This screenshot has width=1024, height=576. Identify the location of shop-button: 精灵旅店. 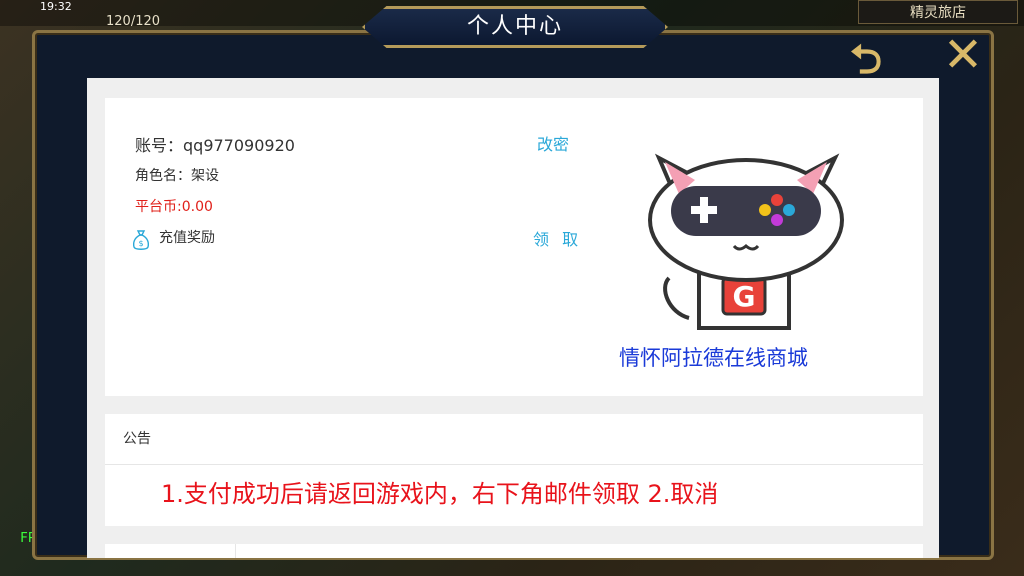
(938, 12).